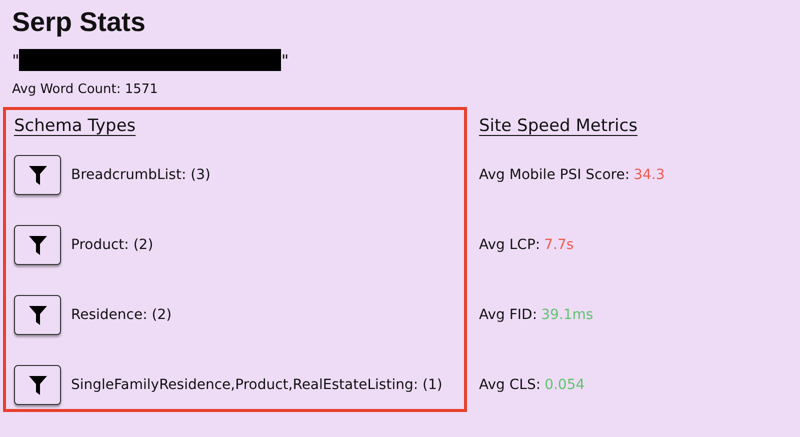  Describe the element at coordinates (509, 245) in the screenshot. I see `metric-label: Avg LCP:` at that location.